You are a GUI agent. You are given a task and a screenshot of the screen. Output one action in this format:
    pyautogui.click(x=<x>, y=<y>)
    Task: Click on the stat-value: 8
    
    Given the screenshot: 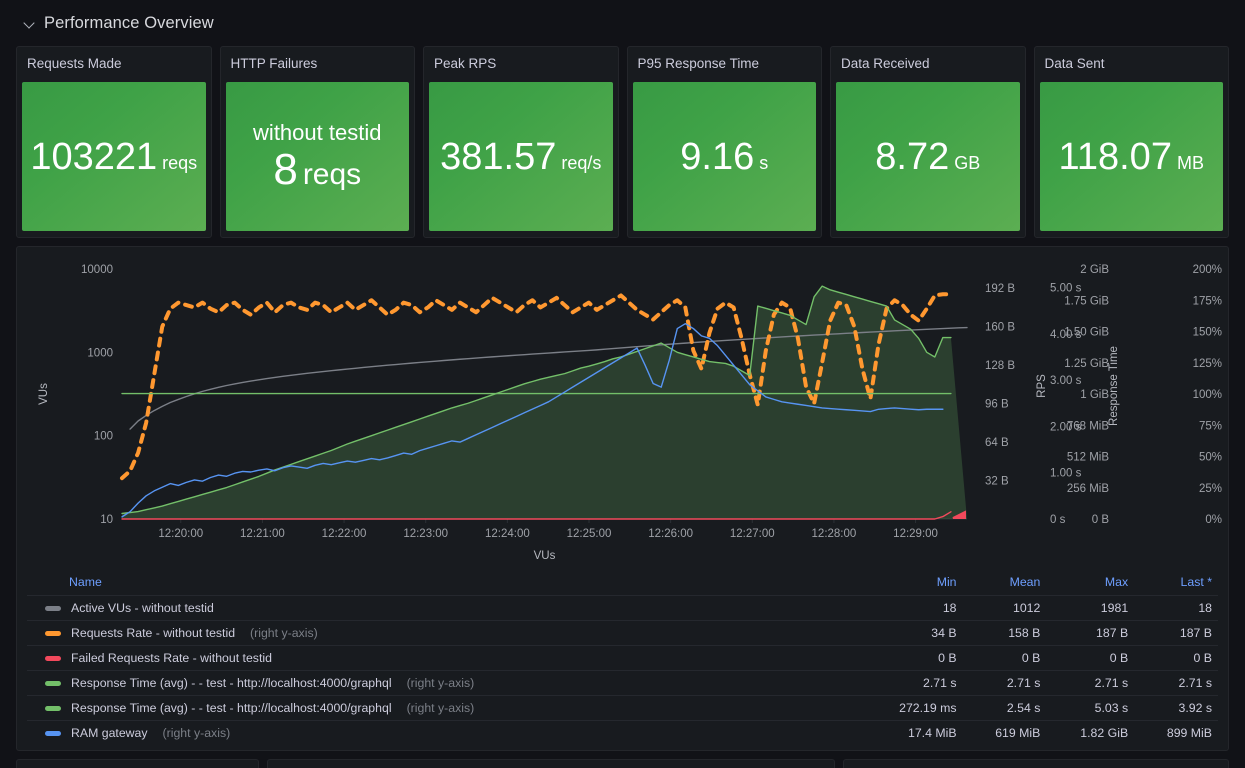 What is the action you would take?
    pyautogui.click(x=285, y=169)
    